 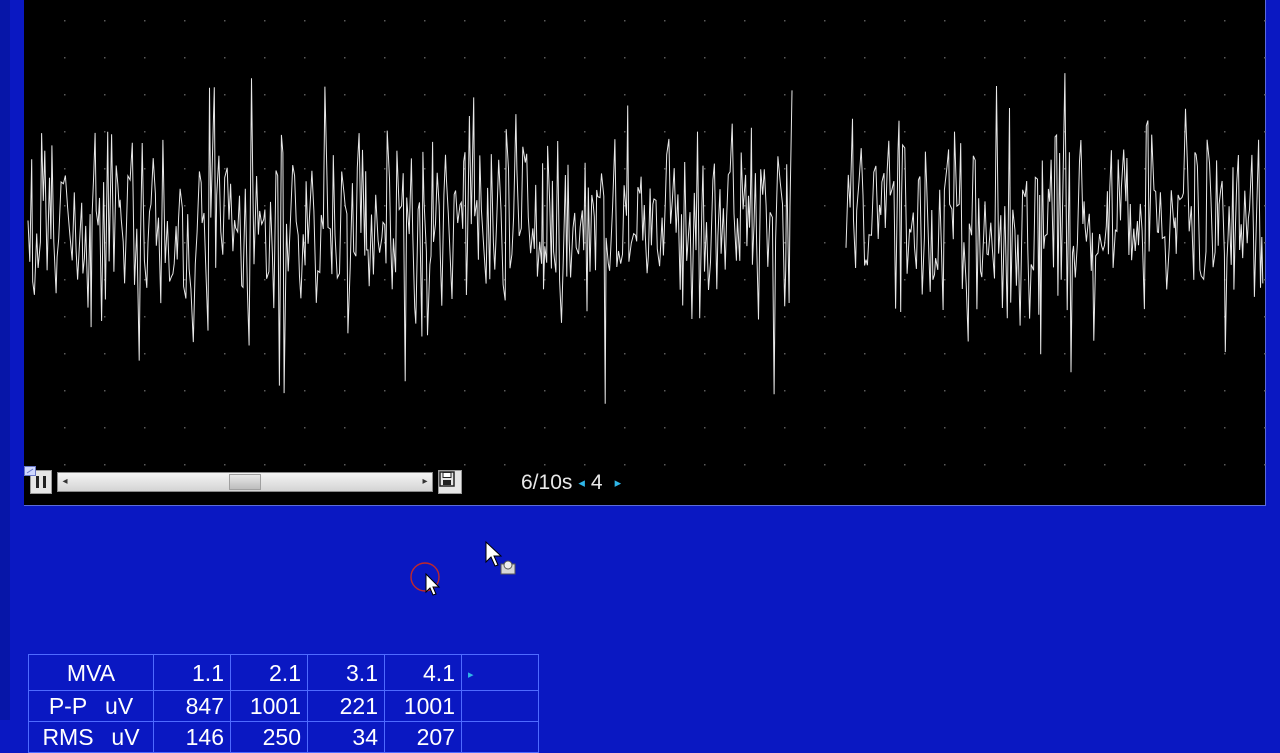 I want to click on save-button, so click(x=450, y=482).